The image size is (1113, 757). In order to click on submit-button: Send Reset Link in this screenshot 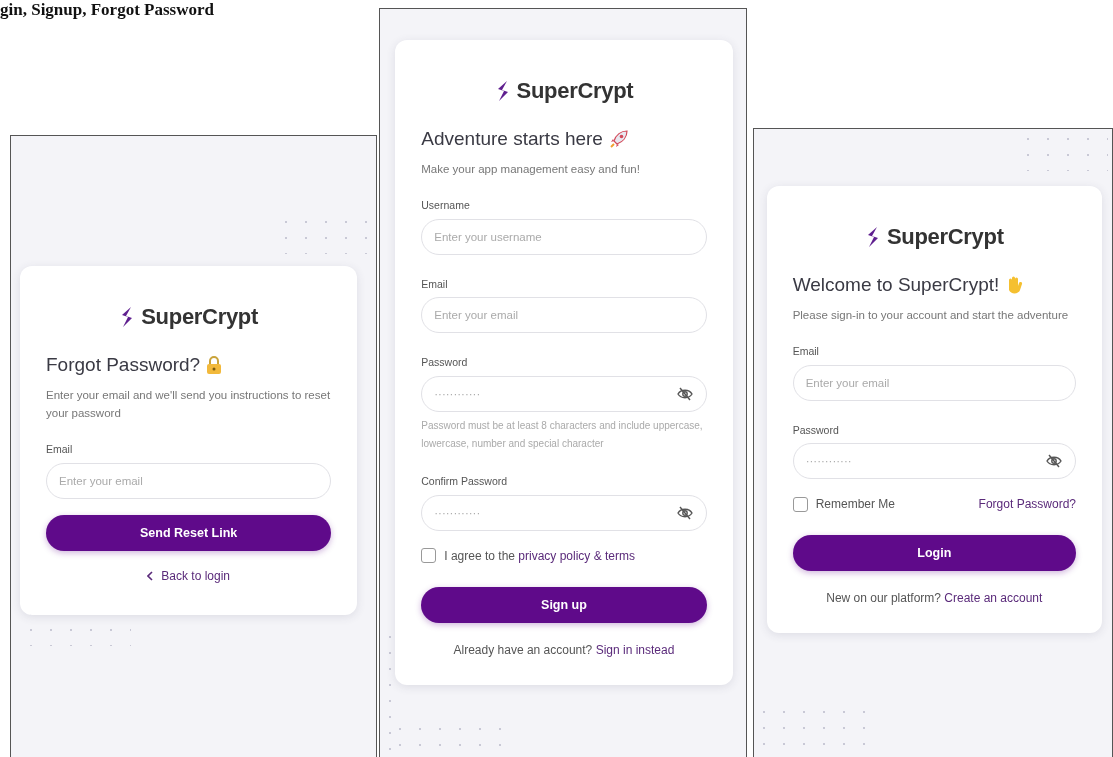, I will do `click(189, 533)`.